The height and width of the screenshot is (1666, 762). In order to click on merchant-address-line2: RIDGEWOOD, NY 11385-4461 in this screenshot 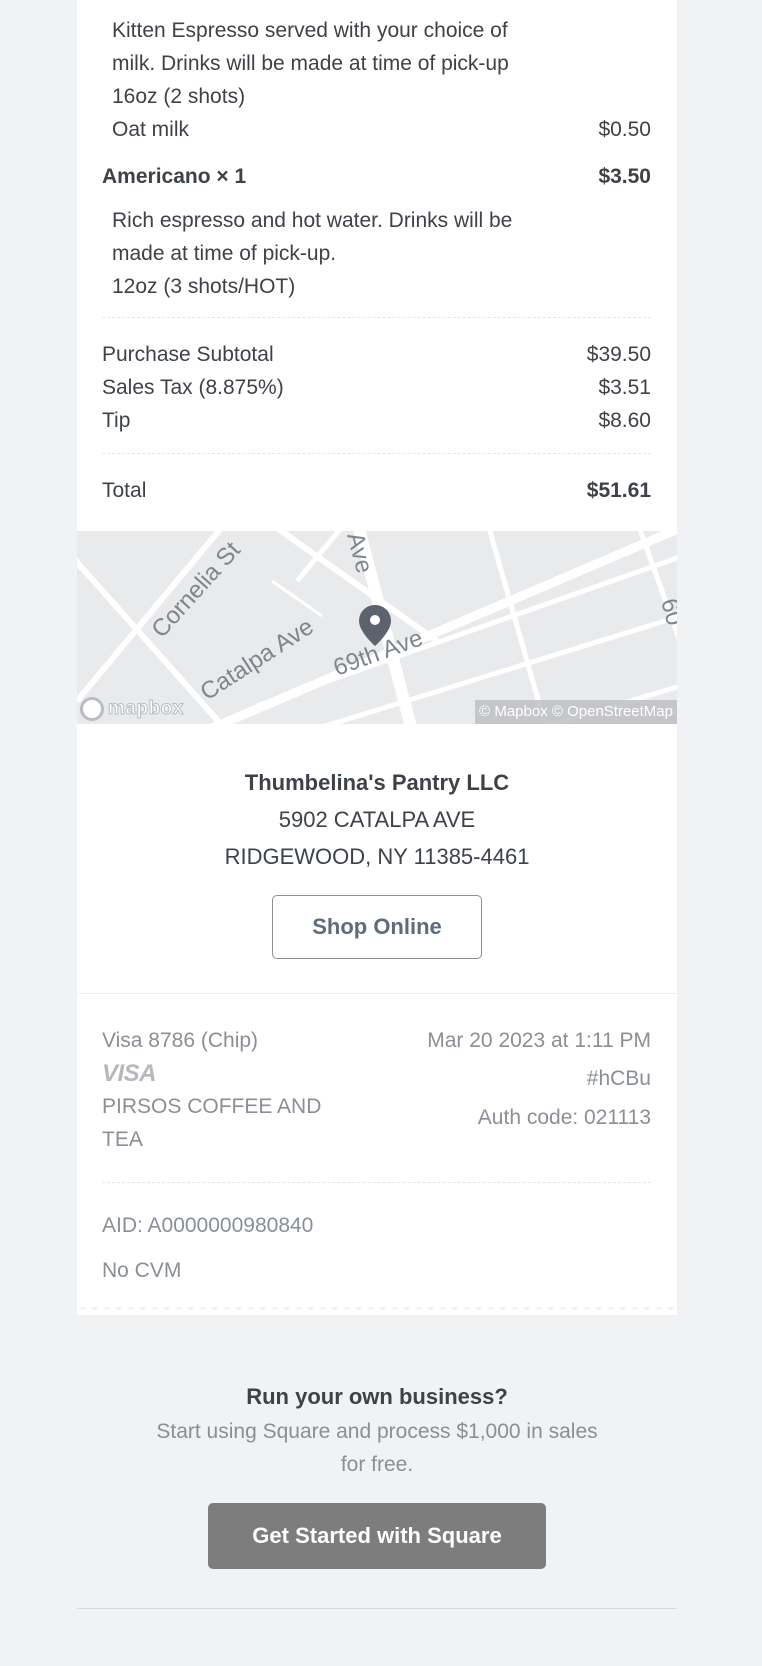, I will do `click(377, 856)`.